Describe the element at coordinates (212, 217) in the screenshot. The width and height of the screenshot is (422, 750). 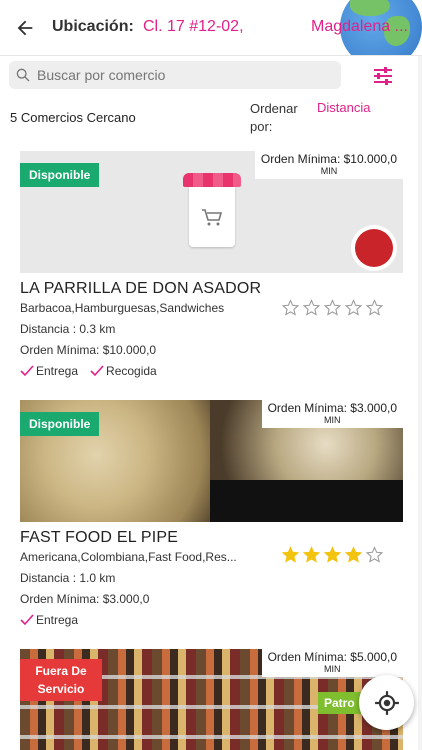
I see `shopping-cart-icon` at that location.